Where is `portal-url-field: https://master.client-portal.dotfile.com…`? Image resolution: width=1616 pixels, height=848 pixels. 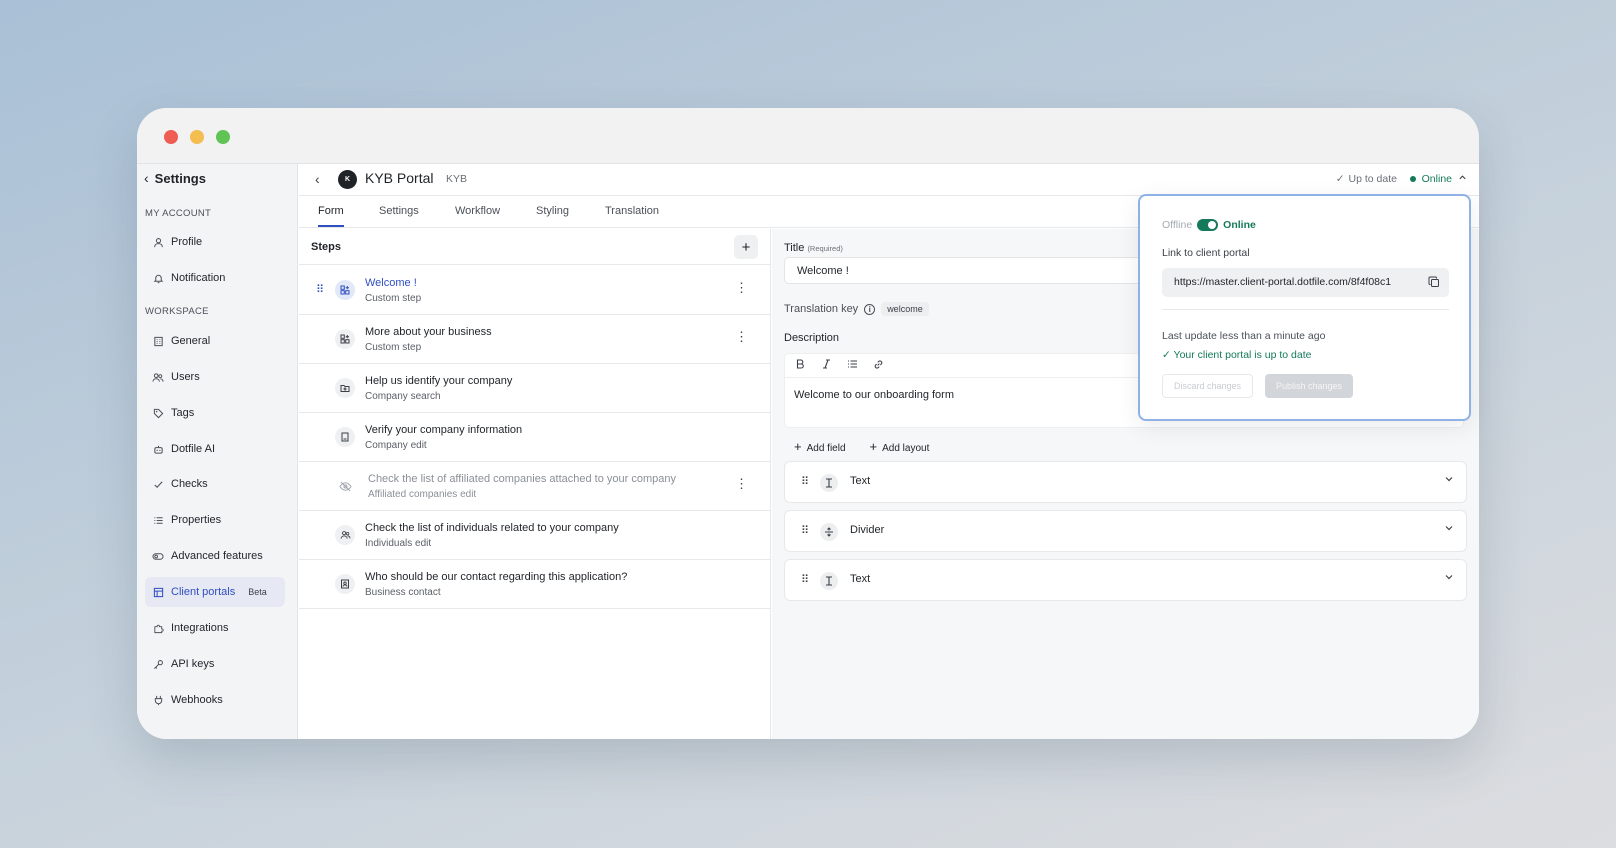 portal-url-field: https://master.client-portal.dotfile.com… is located at coordinates (1305, 282).